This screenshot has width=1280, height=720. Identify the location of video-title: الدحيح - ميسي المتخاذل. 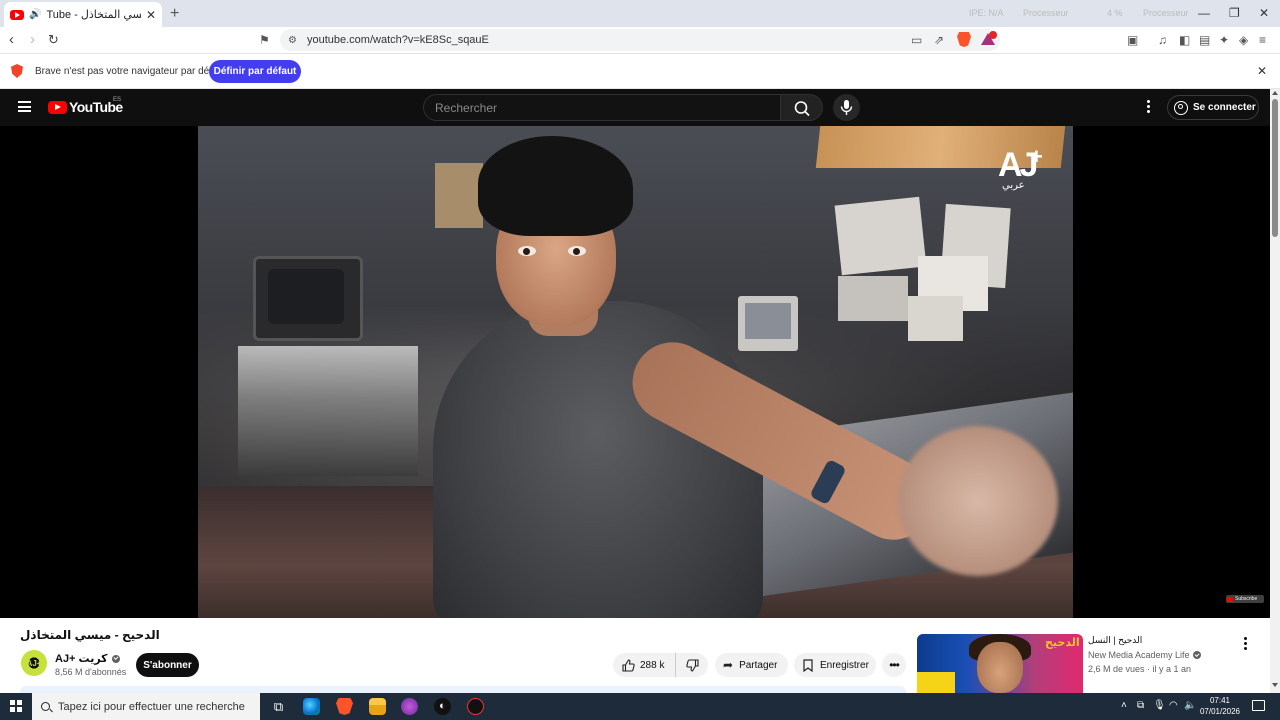
(90, 635).